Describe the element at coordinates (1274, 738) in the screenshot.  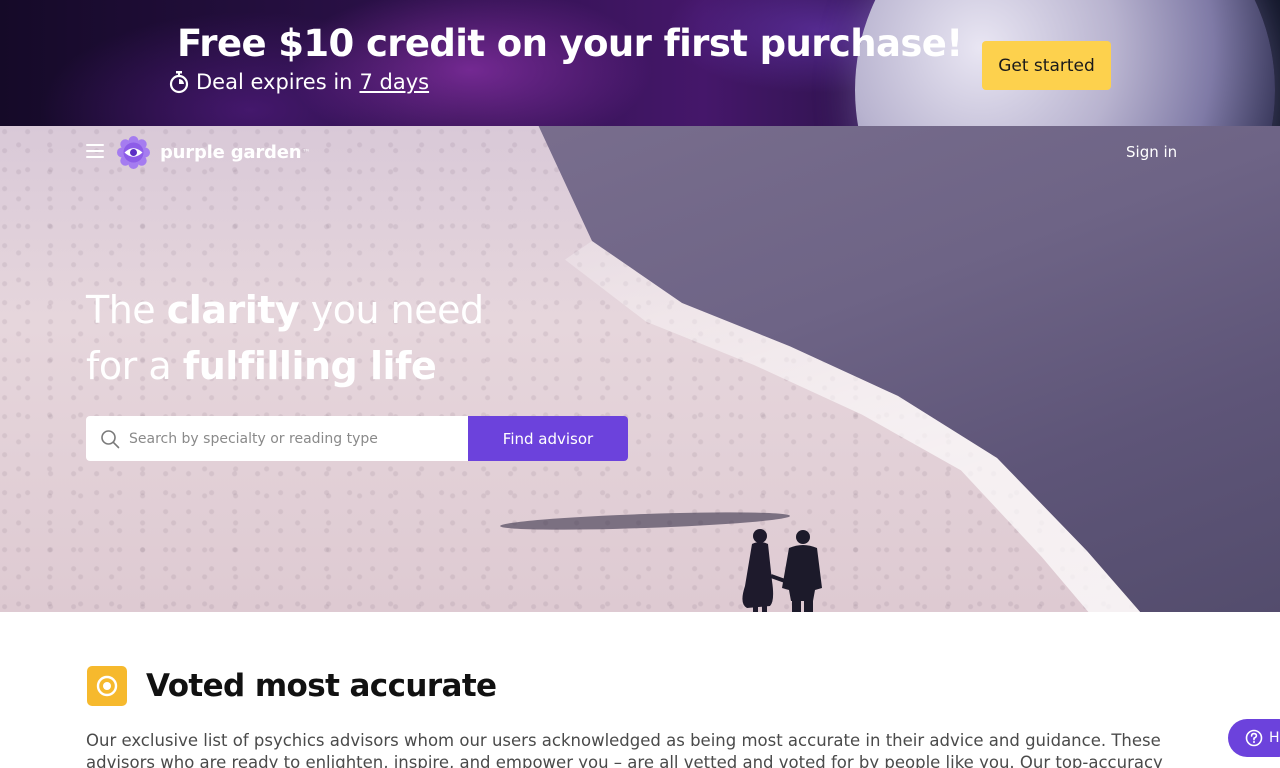
I see `help-label: H` at that location.